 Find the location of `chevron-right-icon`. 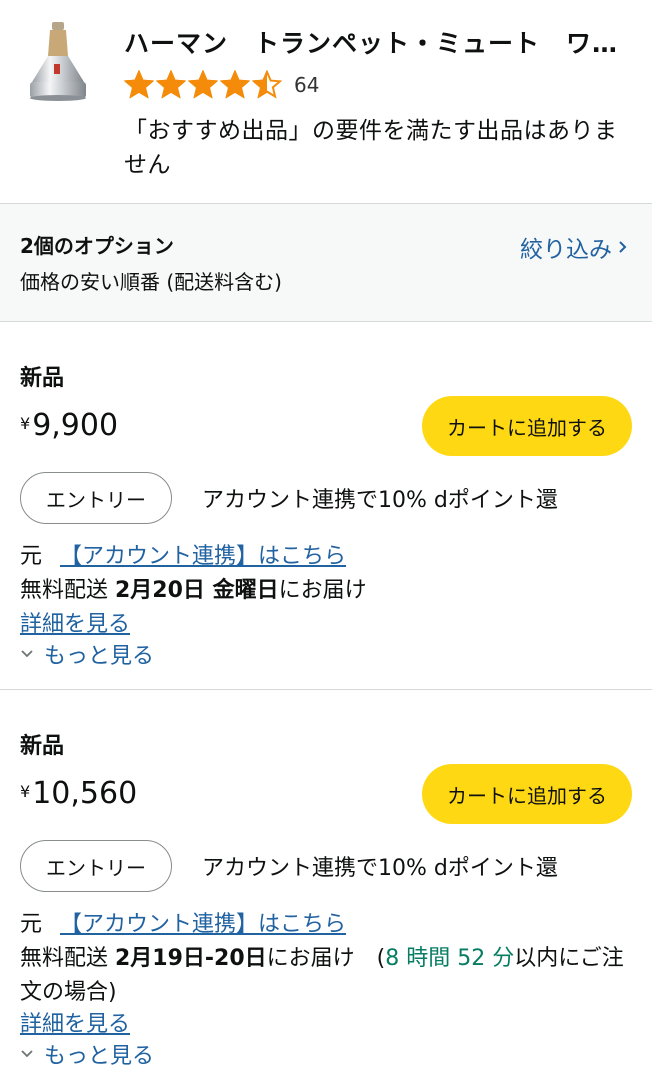

chevron-right-icon is located at coordinates (623, 247).